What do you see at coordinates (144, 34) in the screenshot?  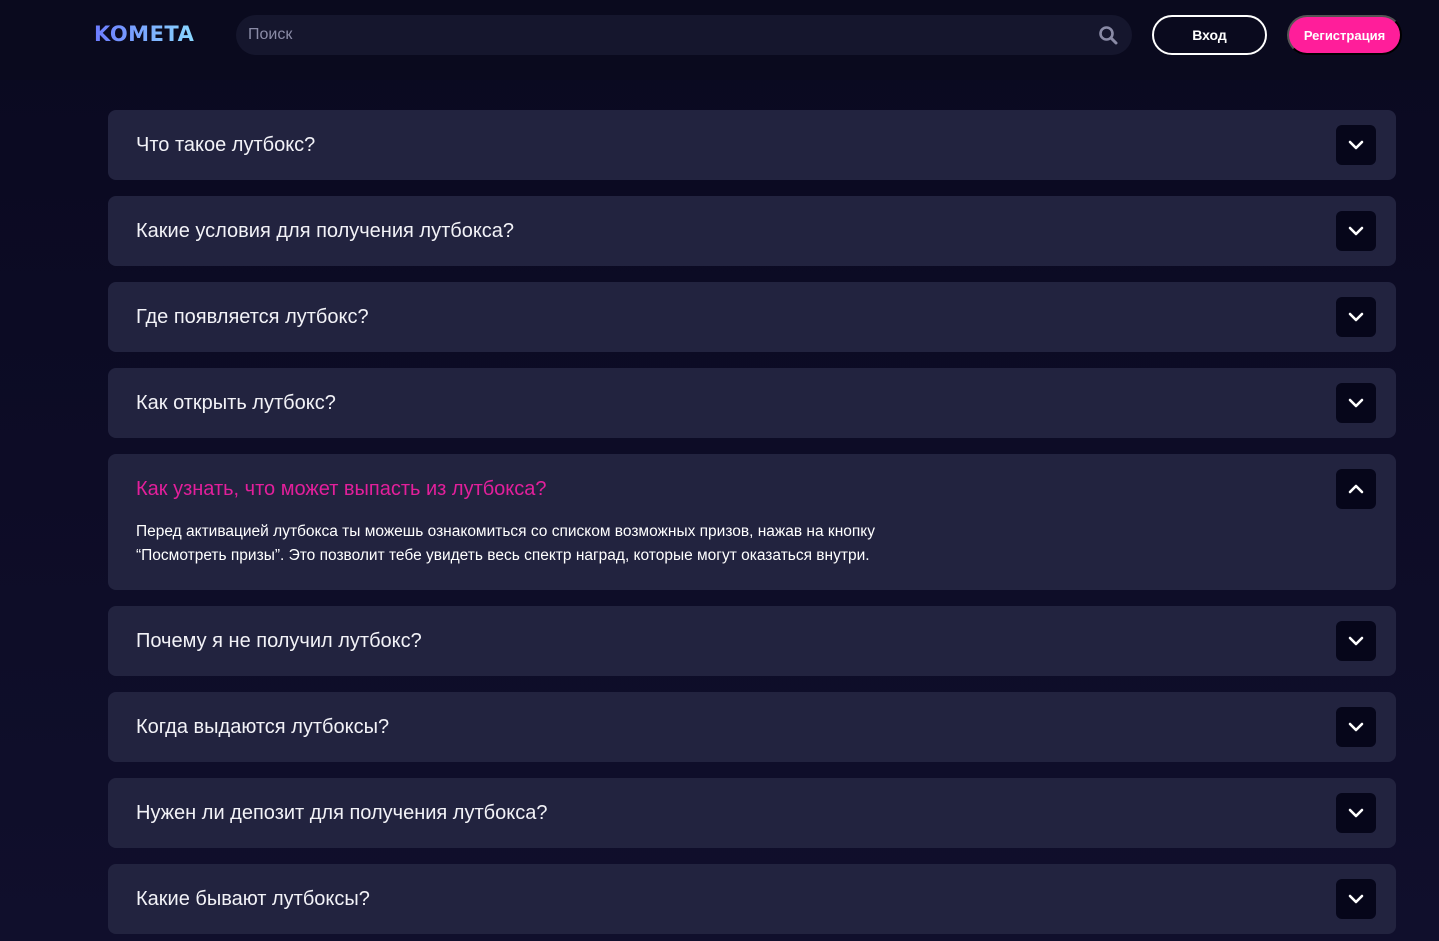 I see `kometa-logo: KOMETA` at bounding box center [144, 34].